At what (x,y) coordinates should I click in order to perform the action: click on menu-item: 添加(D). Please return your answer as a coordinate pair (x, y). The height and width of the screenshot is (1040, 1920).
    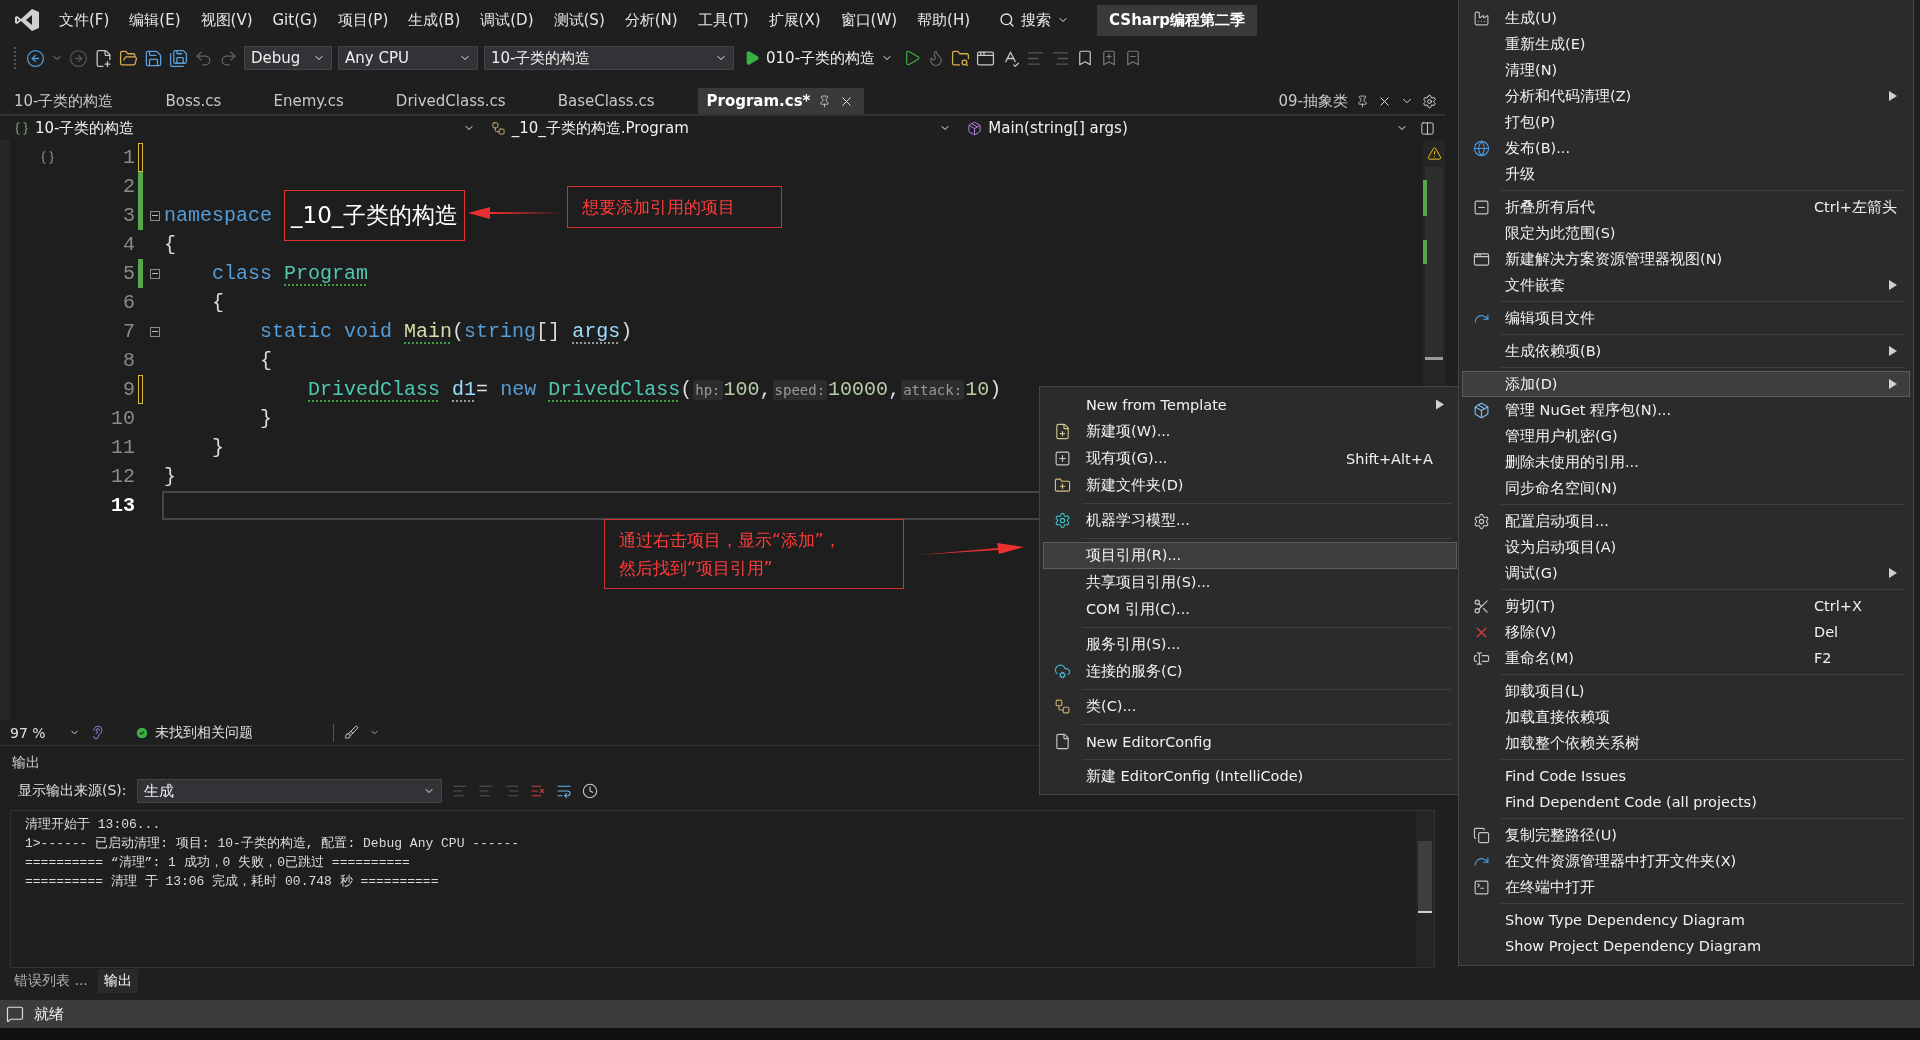
    Looking at the image, I should click on (1686, 384).